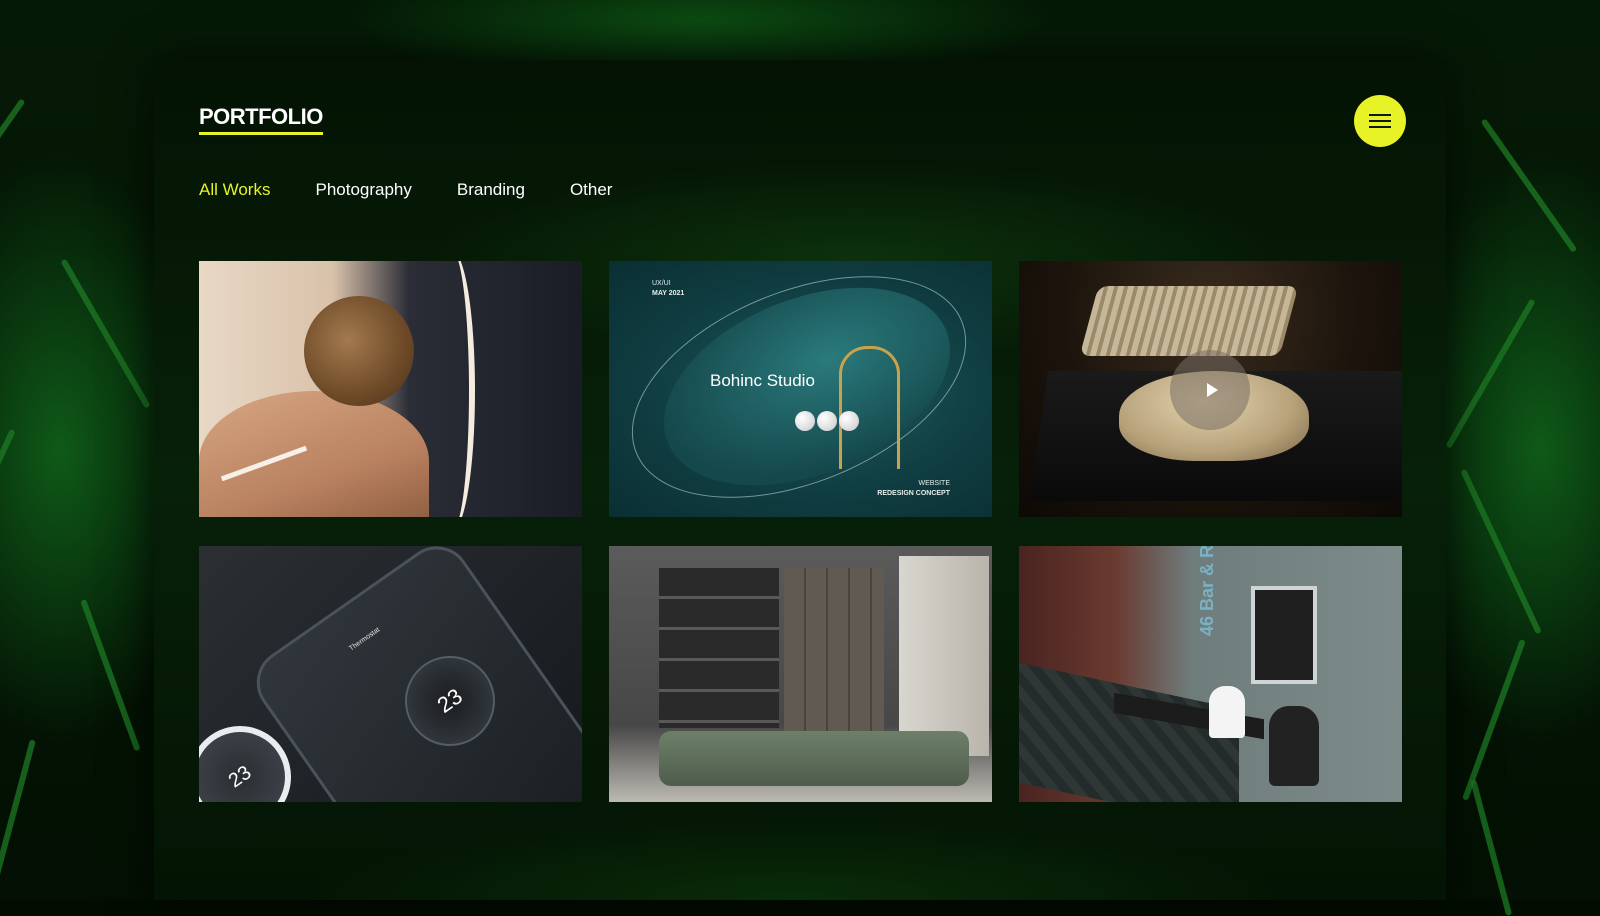  I want to click on white-chair, so click(1227, 712).